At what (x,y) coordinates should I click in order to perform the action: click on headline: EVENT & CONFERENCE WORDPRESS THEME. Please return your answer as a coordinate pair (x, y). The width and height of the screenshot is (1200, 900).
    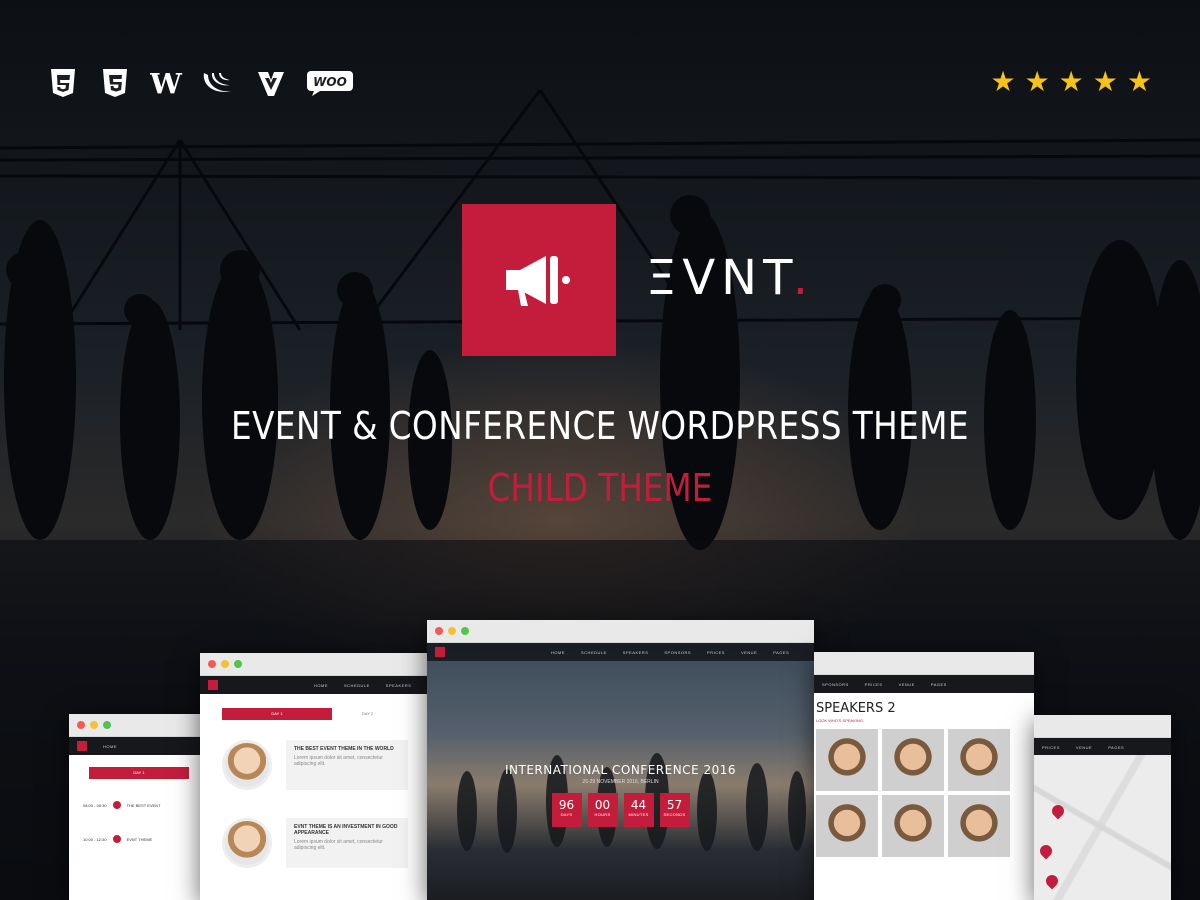
    Looking at the image, I should click on (600, 426).